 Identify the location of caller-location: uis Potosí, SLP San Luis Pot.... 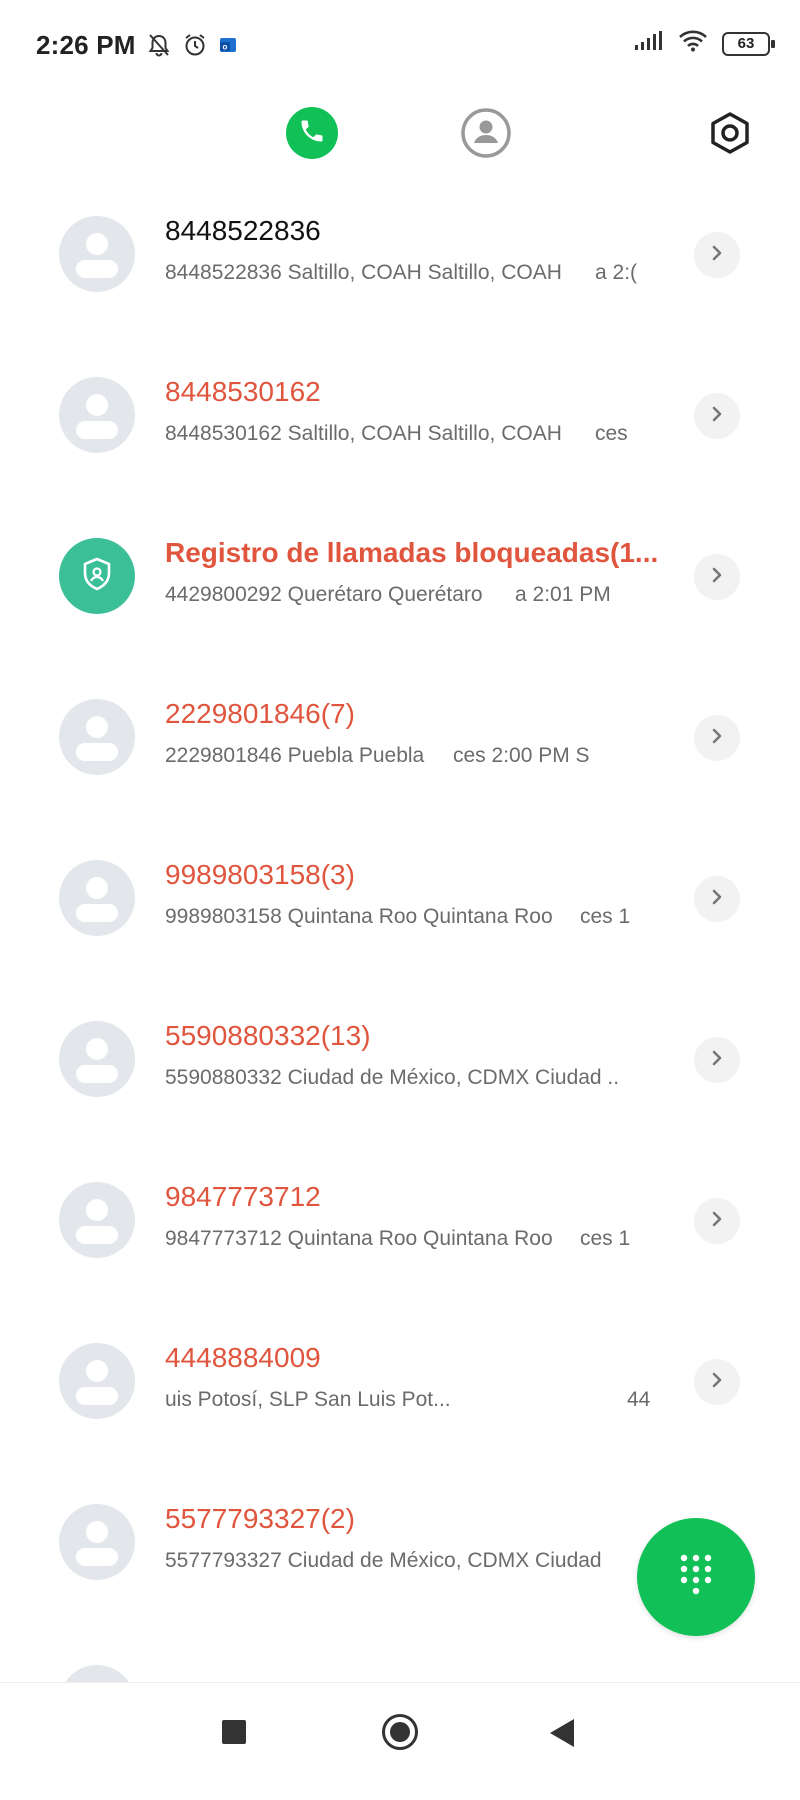
(308, 1399).